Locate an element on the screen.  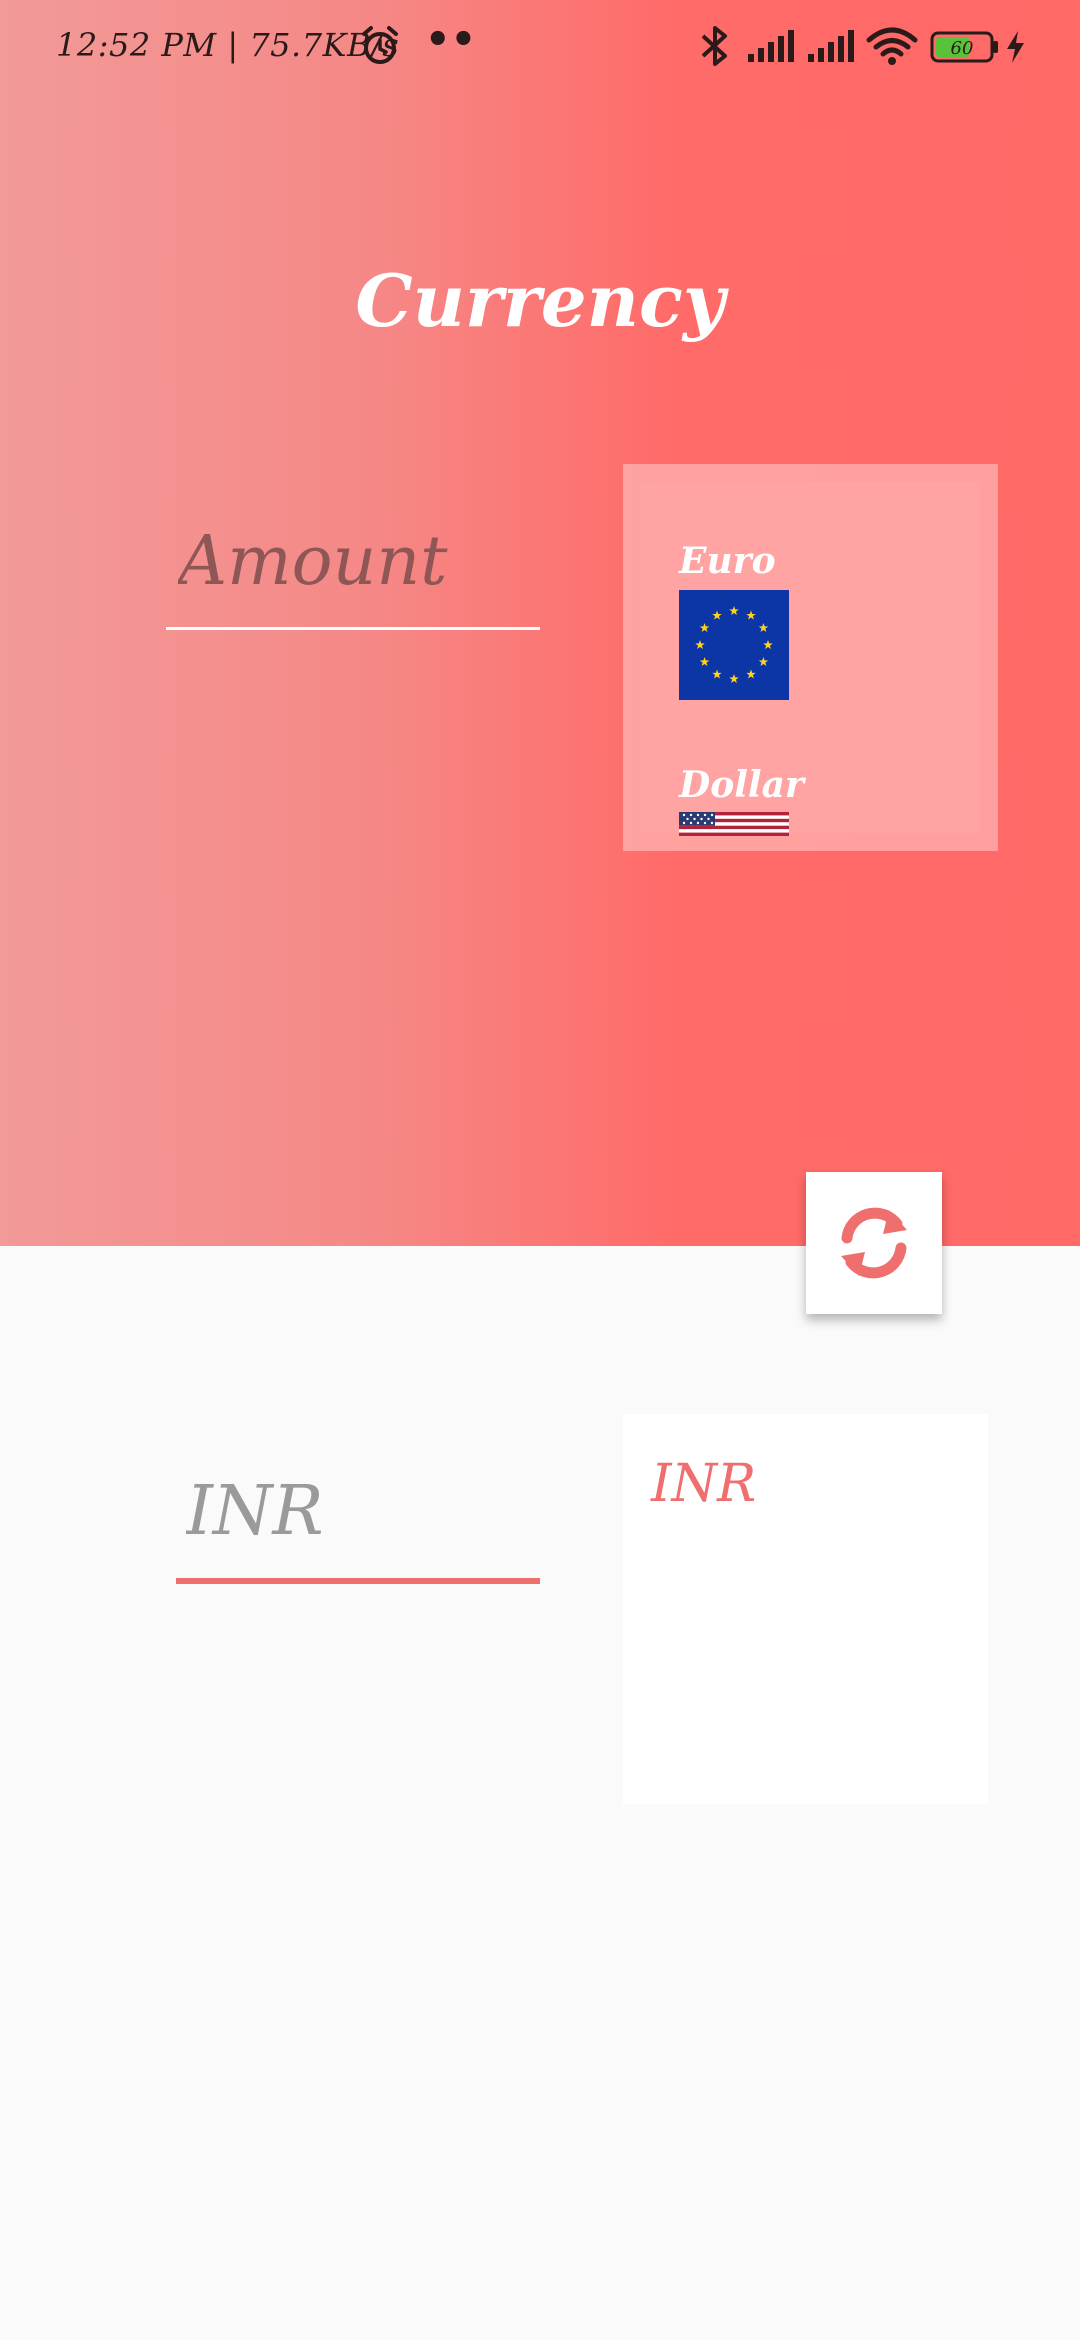
battery-icon: 60 is located at coordinates (964, 47).